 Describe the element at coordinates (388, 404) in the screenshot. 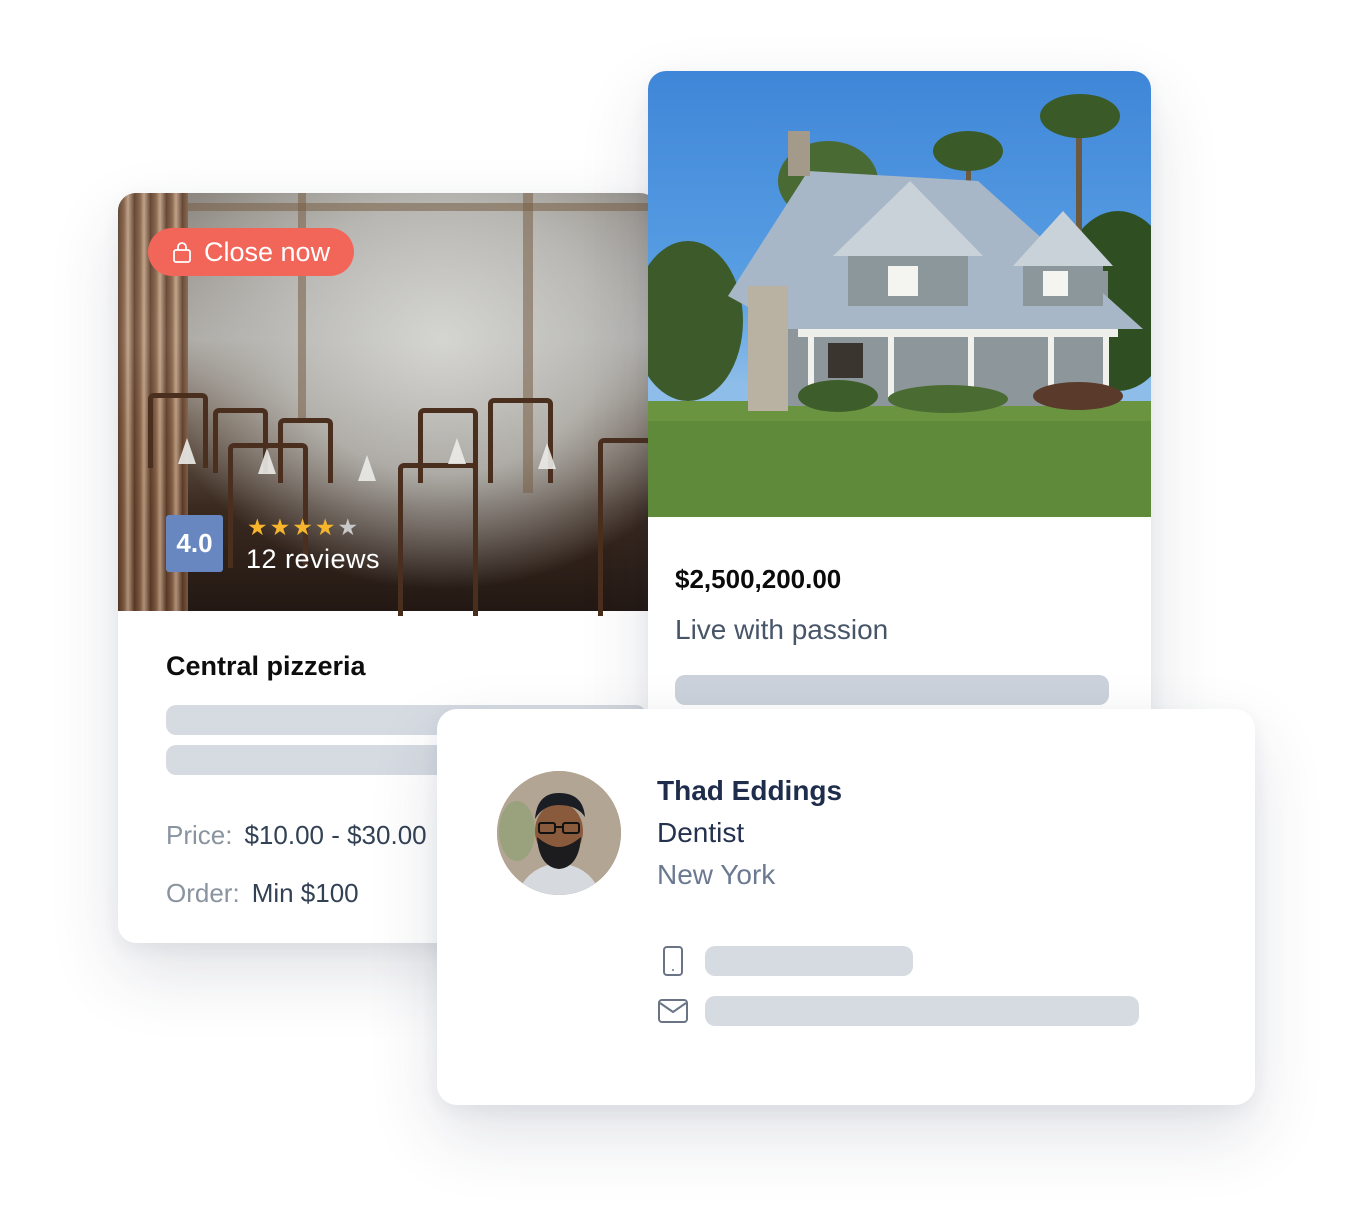

I see `restaurant-photo: Close now 4.0 ★ ★ ★ ★ ★ 12 reviews` at that location.